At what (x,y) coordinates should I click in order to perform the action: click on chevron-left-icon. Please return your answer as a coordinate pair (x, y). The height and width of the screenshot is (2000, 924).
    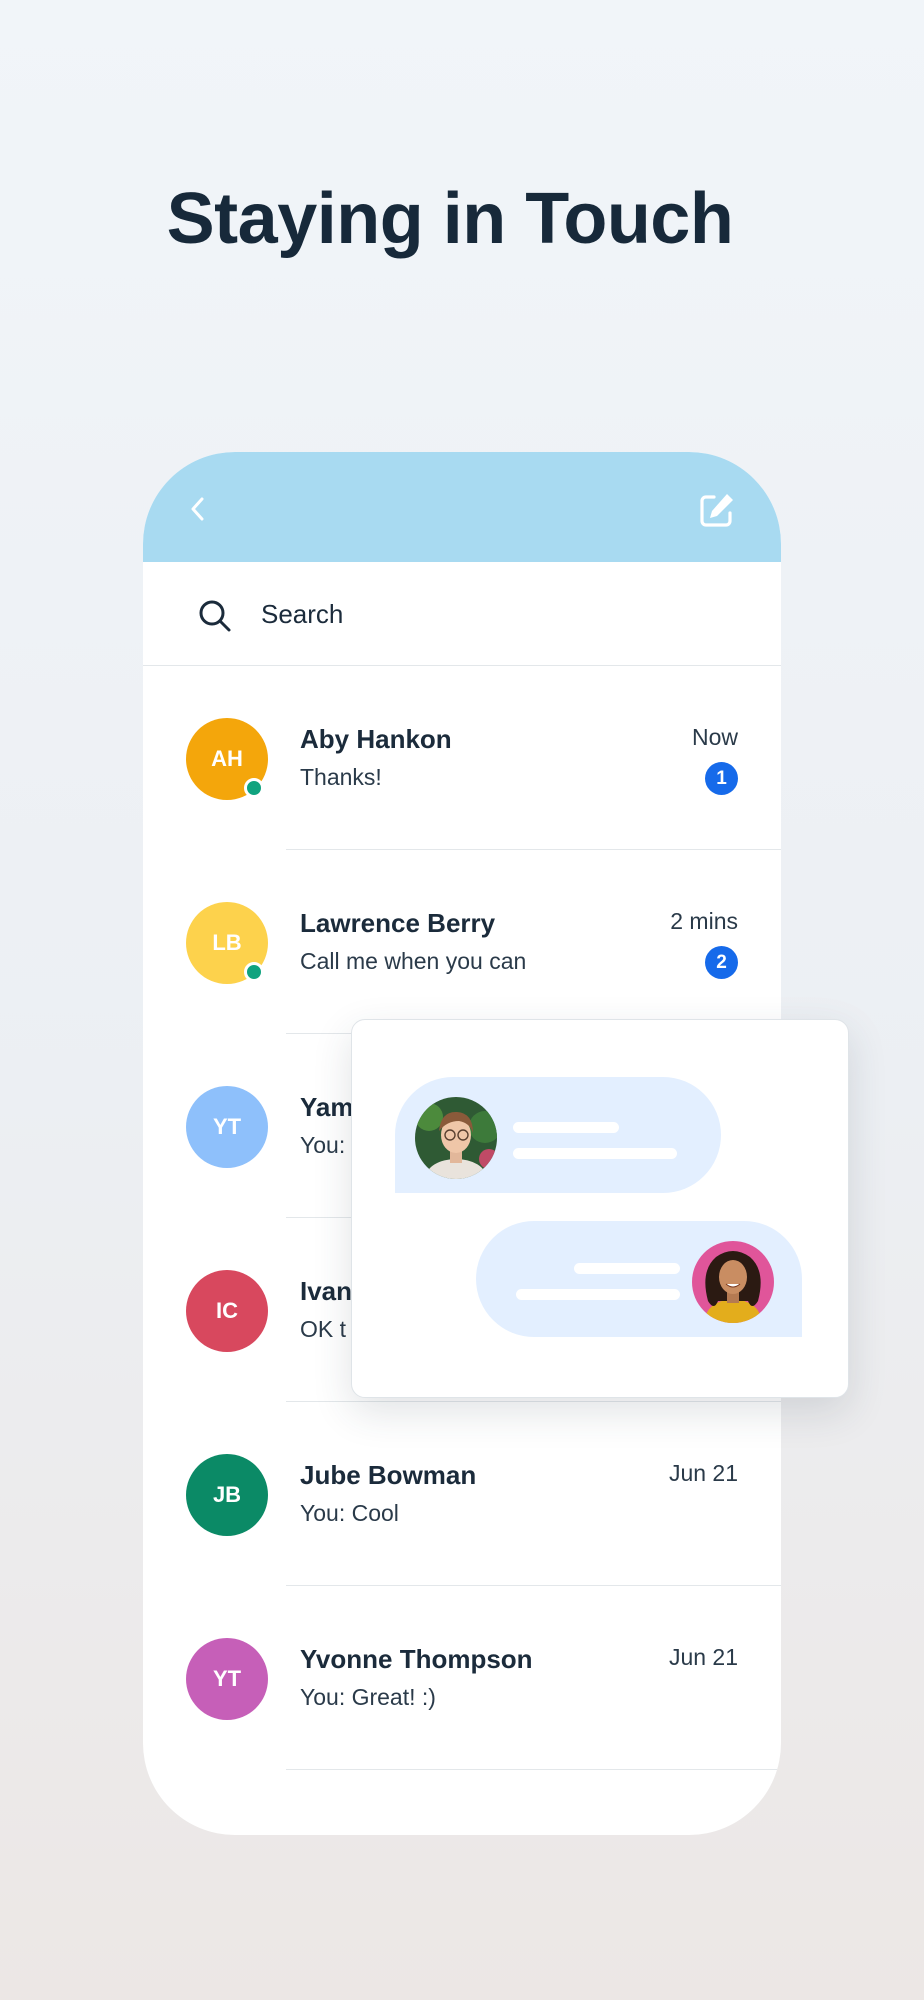
    Looking at the image, I should click on (197, 509).